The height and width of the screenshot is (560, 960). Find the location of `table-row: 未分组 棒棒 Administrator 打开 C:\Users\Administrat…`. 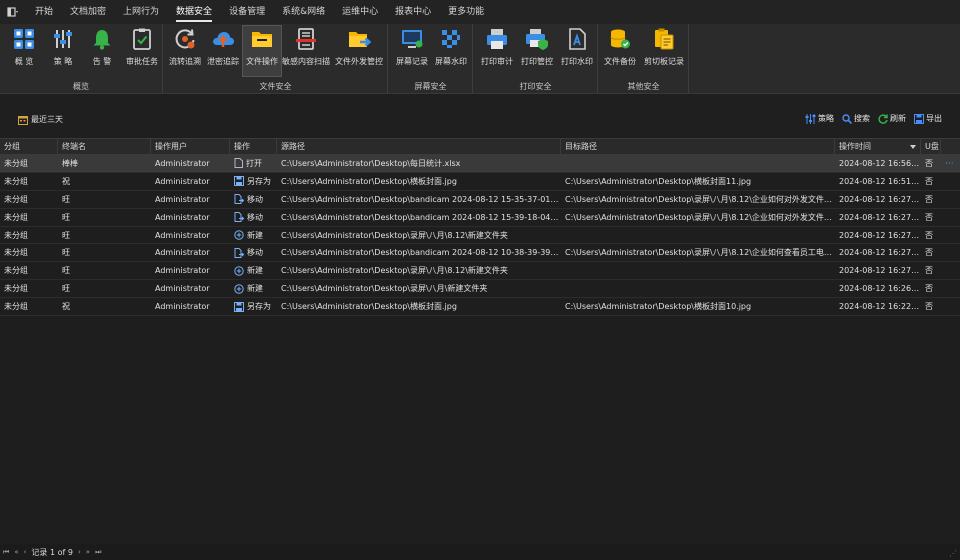

table-row: 未分组 棒棒 Administrator 打开 C:\Users\Administrat… is located at coordinates (480, 164).